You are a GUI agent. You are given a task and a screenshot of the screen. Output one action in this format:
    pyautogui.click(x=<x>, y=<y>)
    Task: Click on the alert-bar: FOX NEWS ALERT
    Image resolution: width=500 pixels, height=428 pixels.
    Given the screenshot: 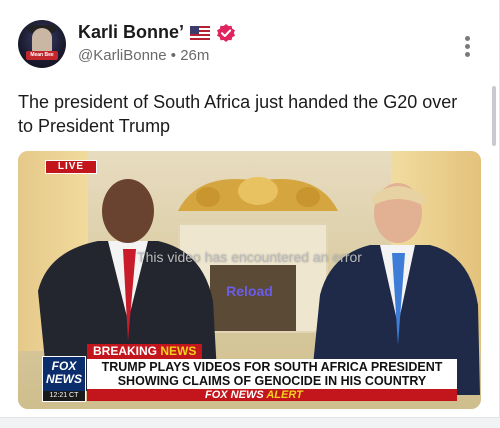 What is the action you would take?
    pyautogui.click(x=272, y=395)
    